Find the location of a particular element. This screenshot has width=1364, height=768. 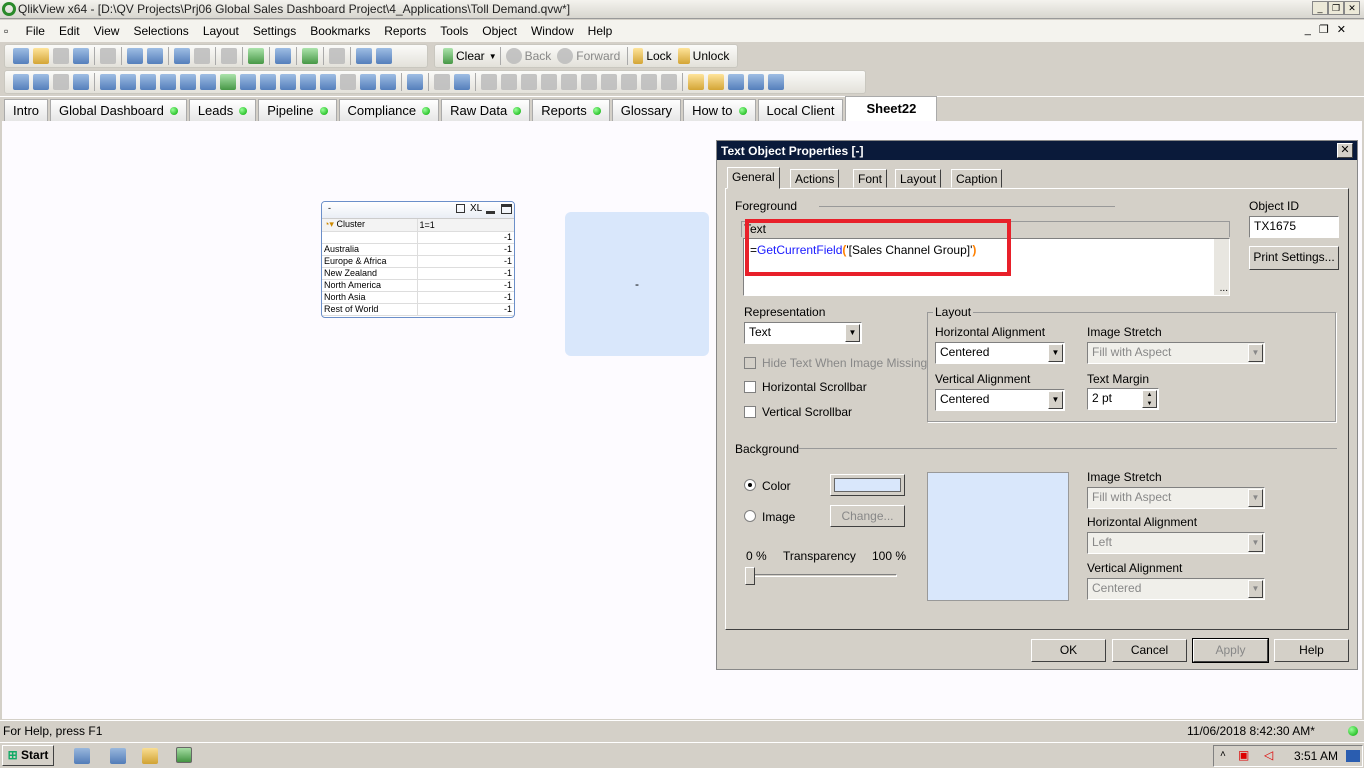

transparency-slider-thumb is located at coordinates (750, 576).